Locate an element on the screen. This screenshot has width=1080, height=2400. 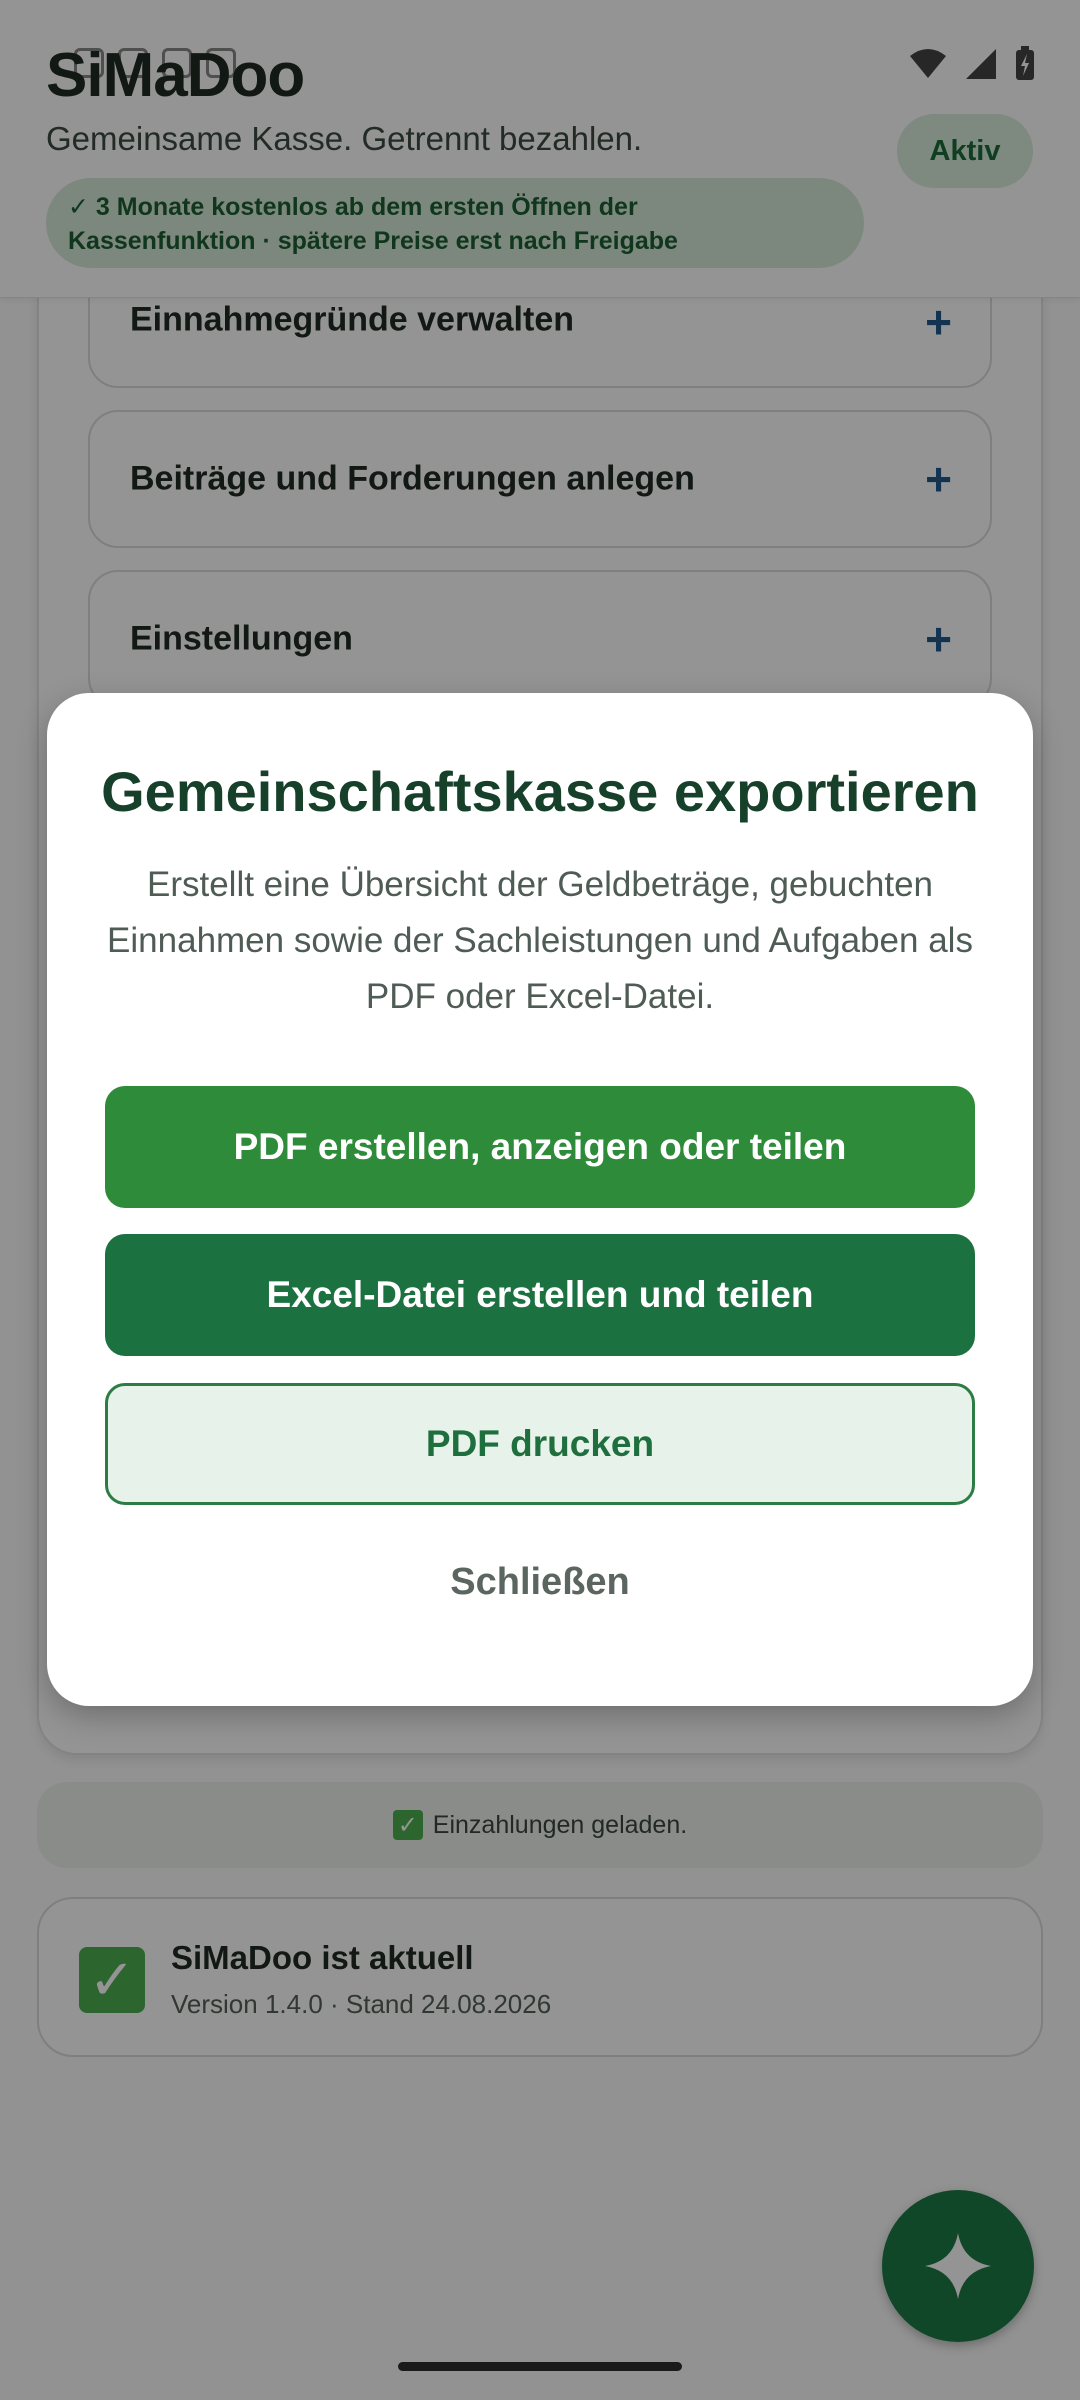
close-button: Schließen is located at coordinates (540, 1582).